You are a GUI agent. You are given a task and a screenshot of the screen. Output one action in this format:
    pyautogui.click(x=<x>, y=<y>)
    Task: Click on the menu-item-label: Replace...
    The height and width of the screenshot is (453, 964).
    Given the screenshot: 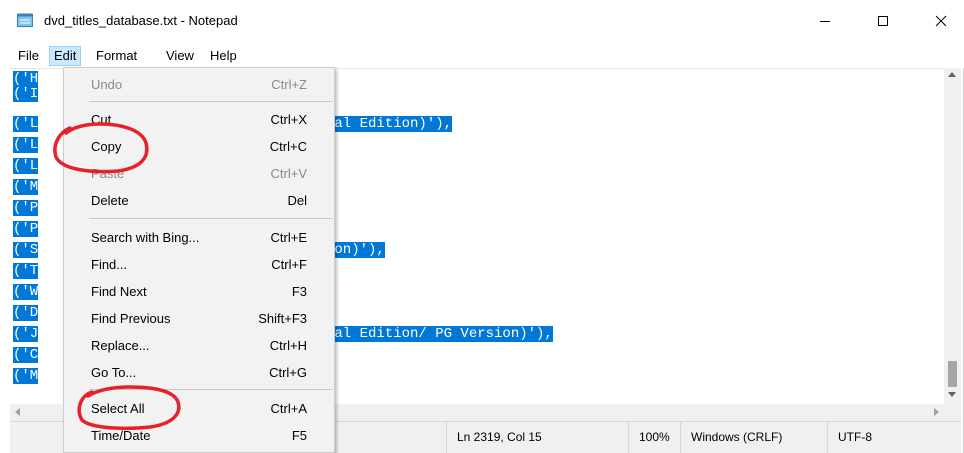 What is the action you would take?
    pyautogui.click(x=120, y=345)
    